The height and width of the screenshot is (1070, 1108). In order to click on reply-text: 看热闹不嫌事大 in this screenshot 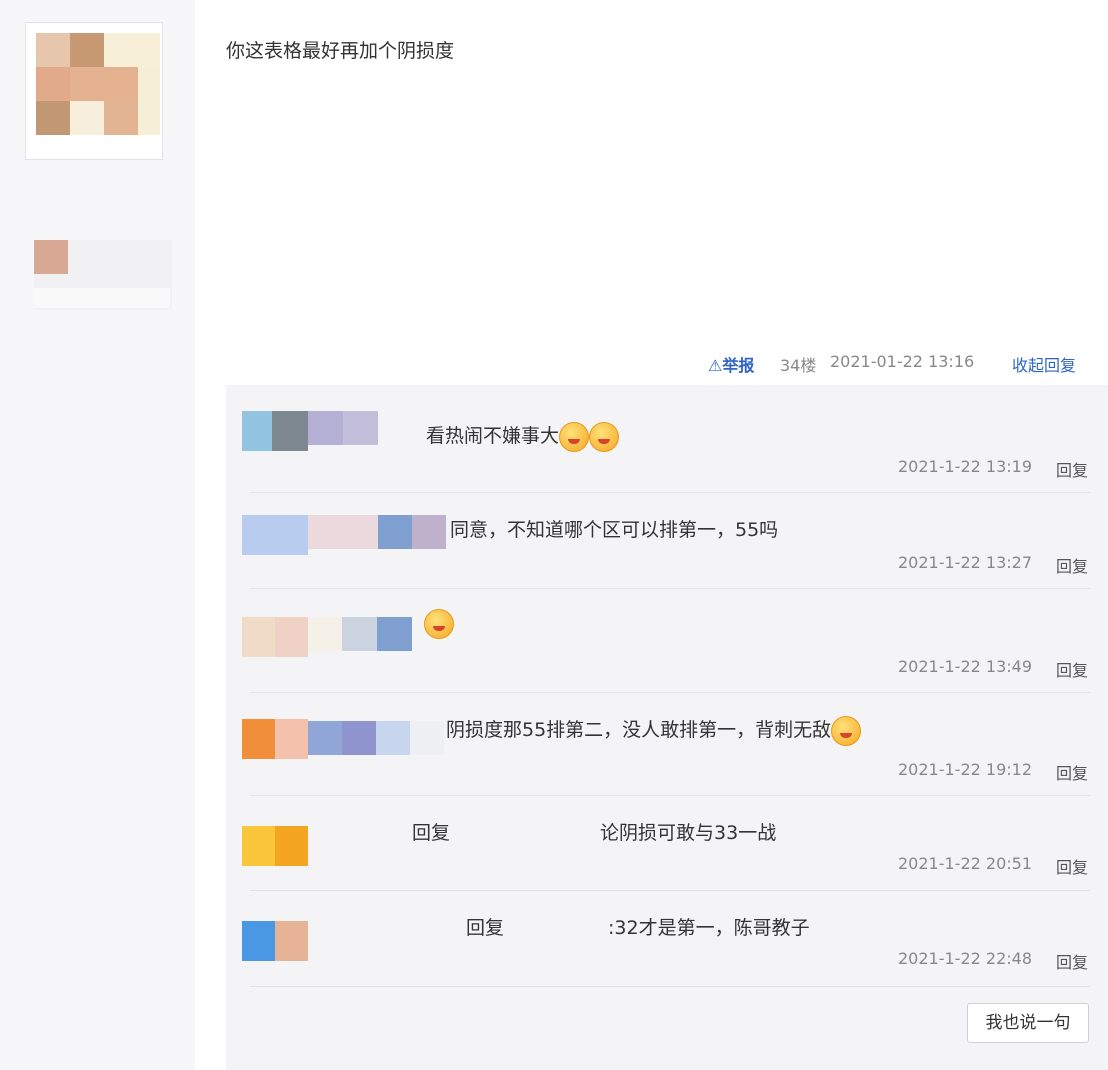, I will do `click(523, 436)`.